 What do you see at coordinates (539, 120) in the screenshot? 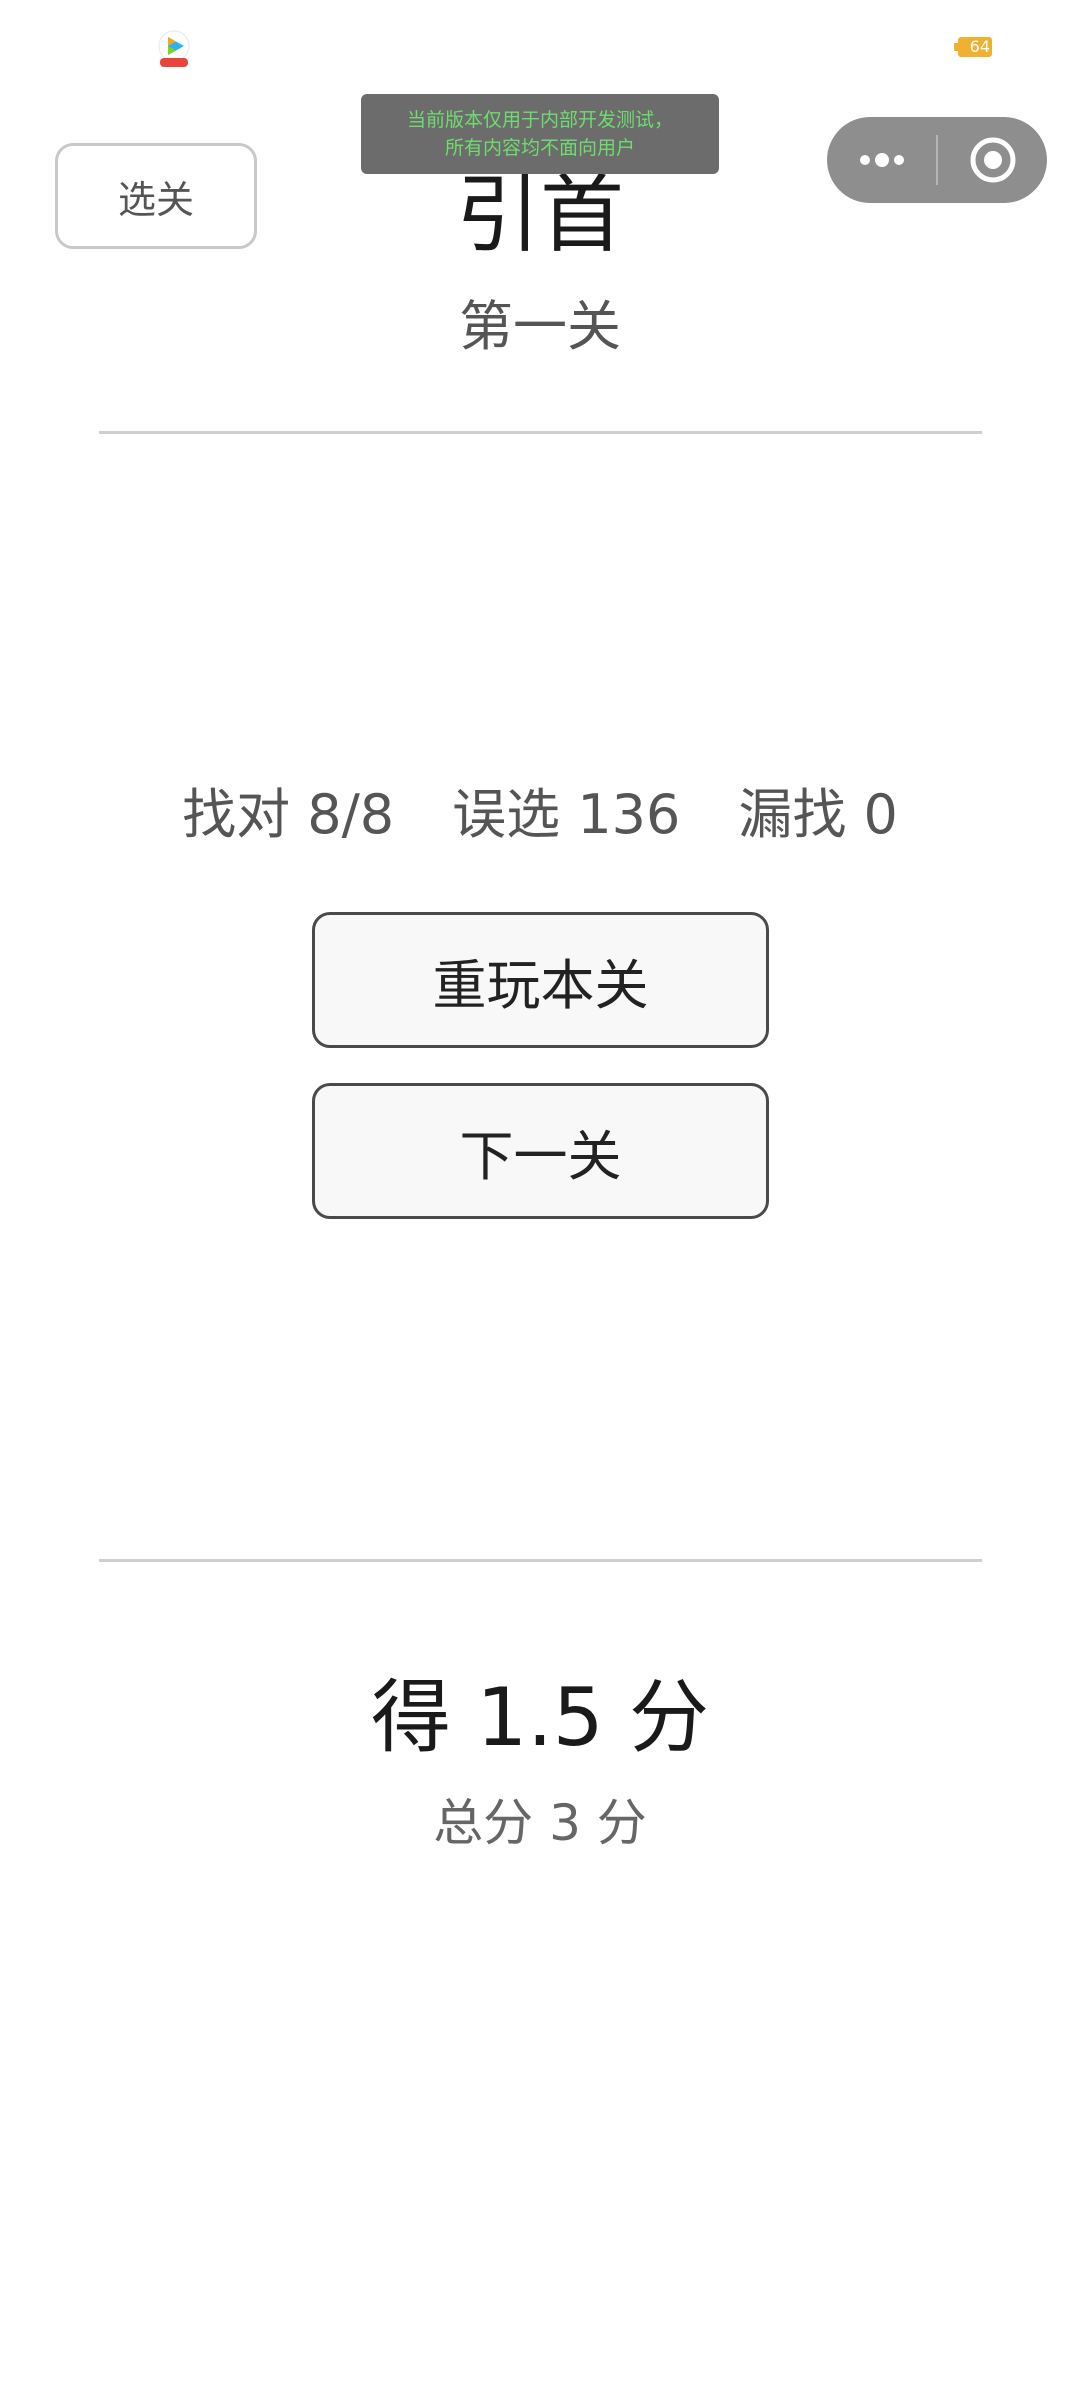
I see `dev-notice-line1: 当前版本仅用于内部开发测试，` at bounding box center [539, 120].